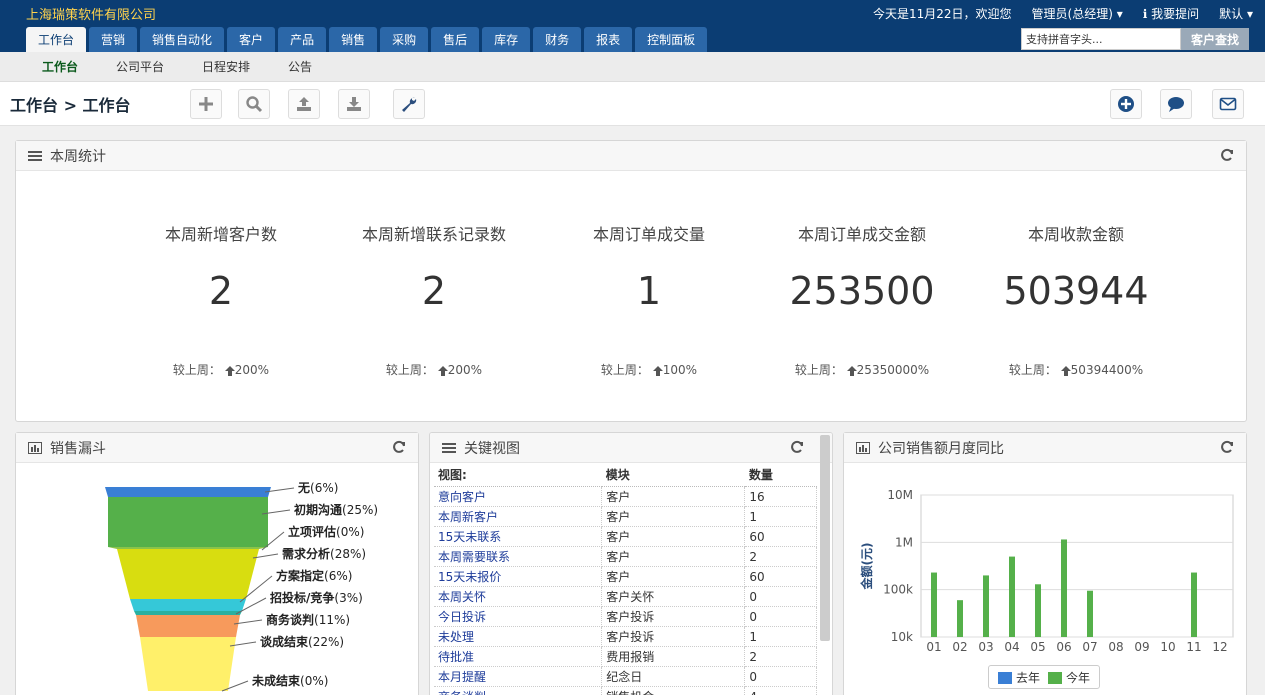 Image resolution: width=1265 pixels, height=695 pixels. I want to click on tab-4: 产品, so click(302, 39).